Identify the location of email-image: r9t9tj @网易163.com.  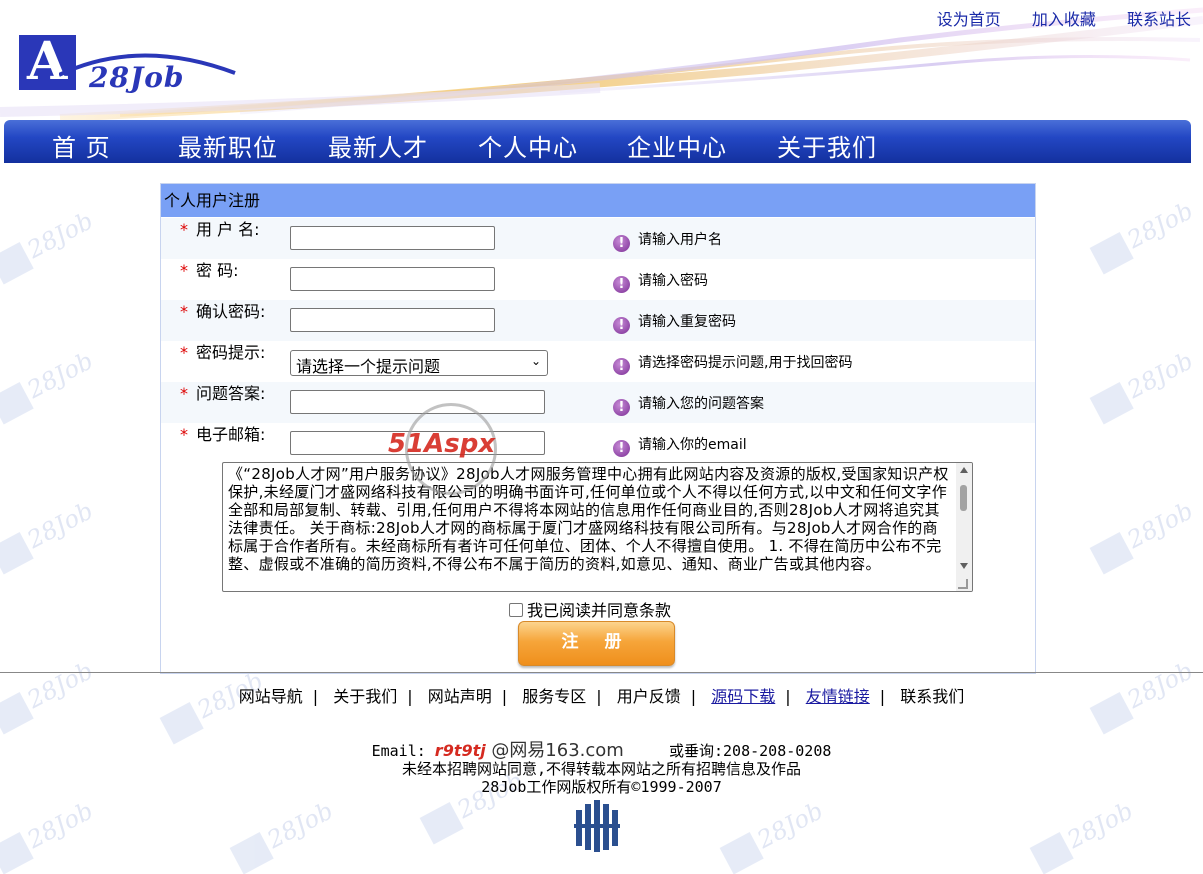
(529, 750).